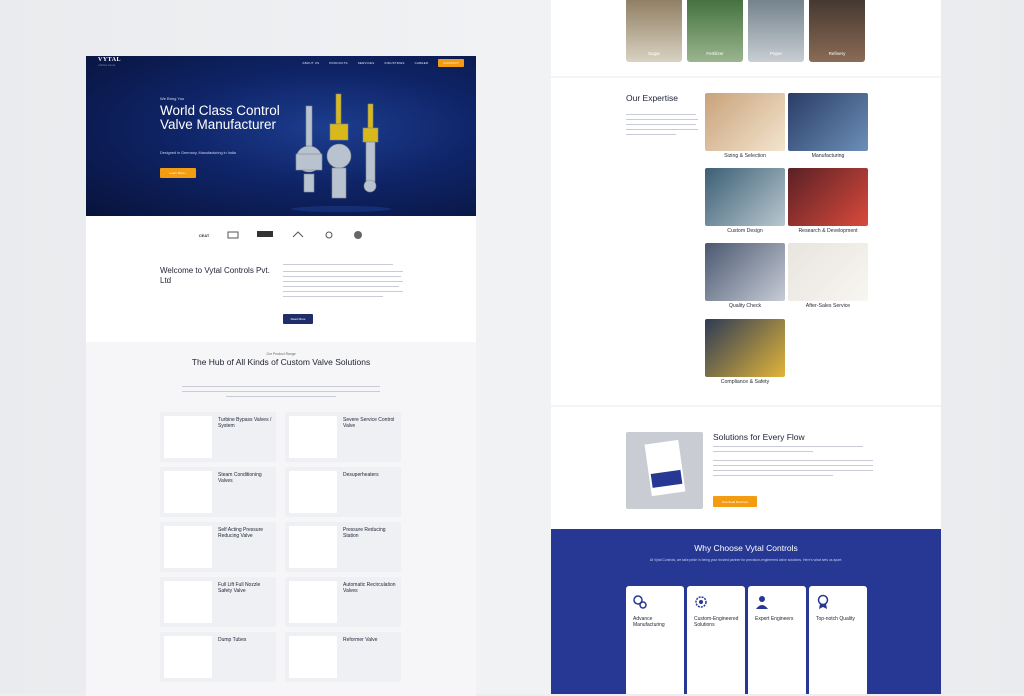 The image size is (1024, 696). I want to click on feature-title: Top-notch Quality, so click(835, 619).